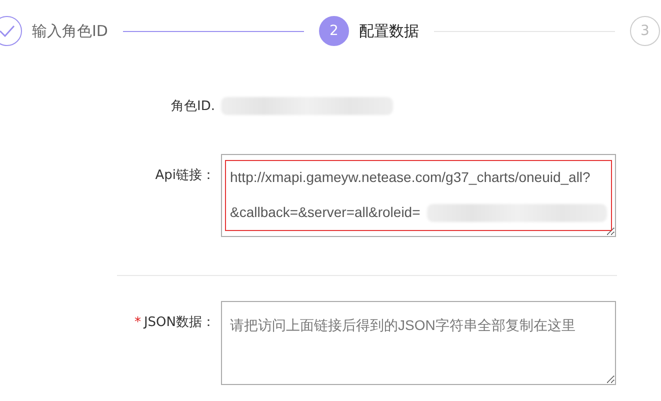 The width and height of the screenshot is (661, 401). I want to click on step-circle: 3, so click(645, 31).